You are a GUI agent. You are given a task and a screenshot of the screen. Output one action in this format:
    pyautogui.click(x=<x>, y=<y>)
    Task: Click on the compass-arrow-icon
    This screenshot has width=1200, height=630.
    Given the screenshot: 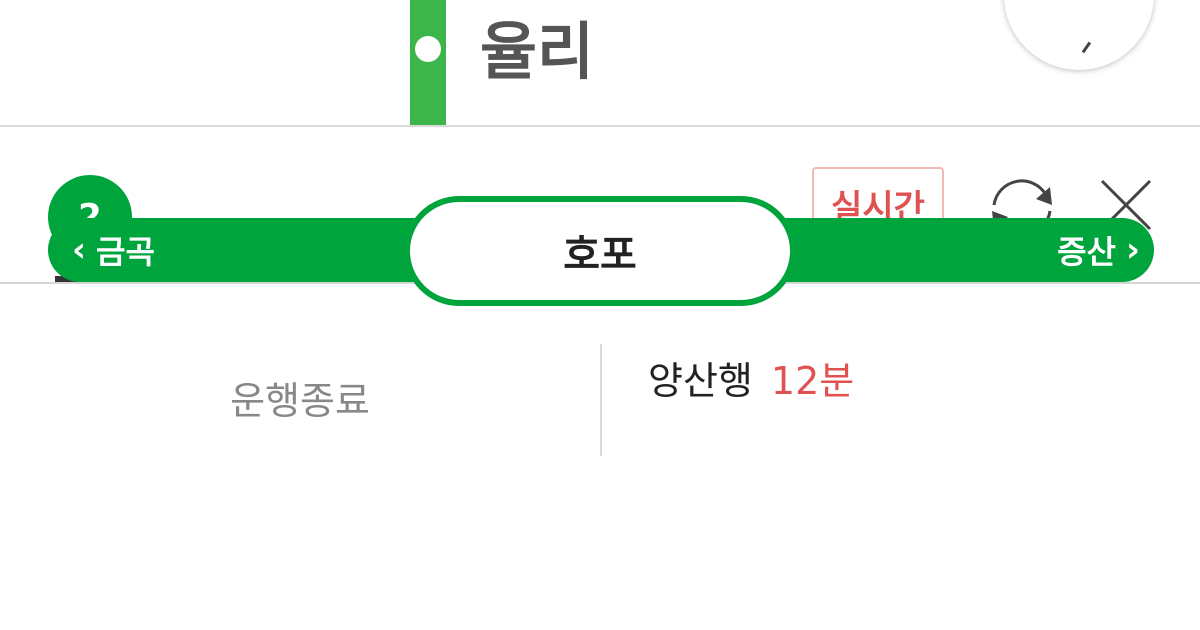 What is the action you would take?
    pyautogui.click(x=1081, y=44)
    